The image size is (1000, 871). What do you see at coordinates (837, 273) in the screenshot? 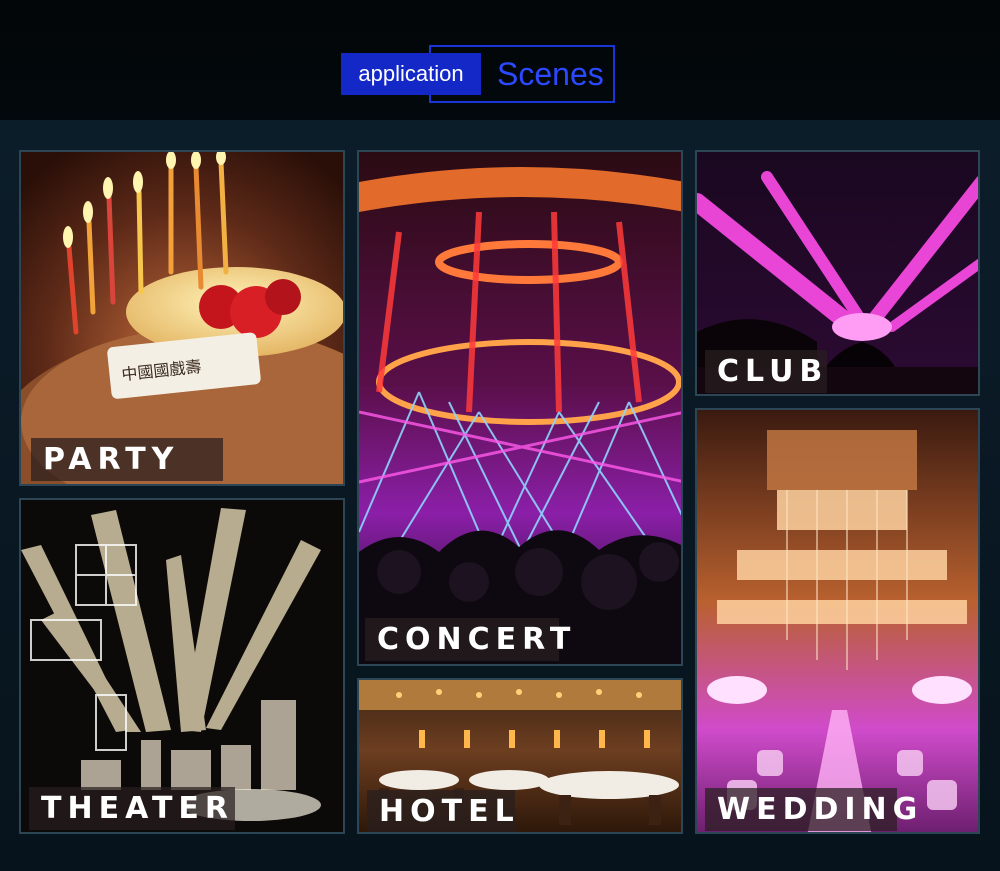
I see `tile-club: CLUB` at bounding box center [837, 273].